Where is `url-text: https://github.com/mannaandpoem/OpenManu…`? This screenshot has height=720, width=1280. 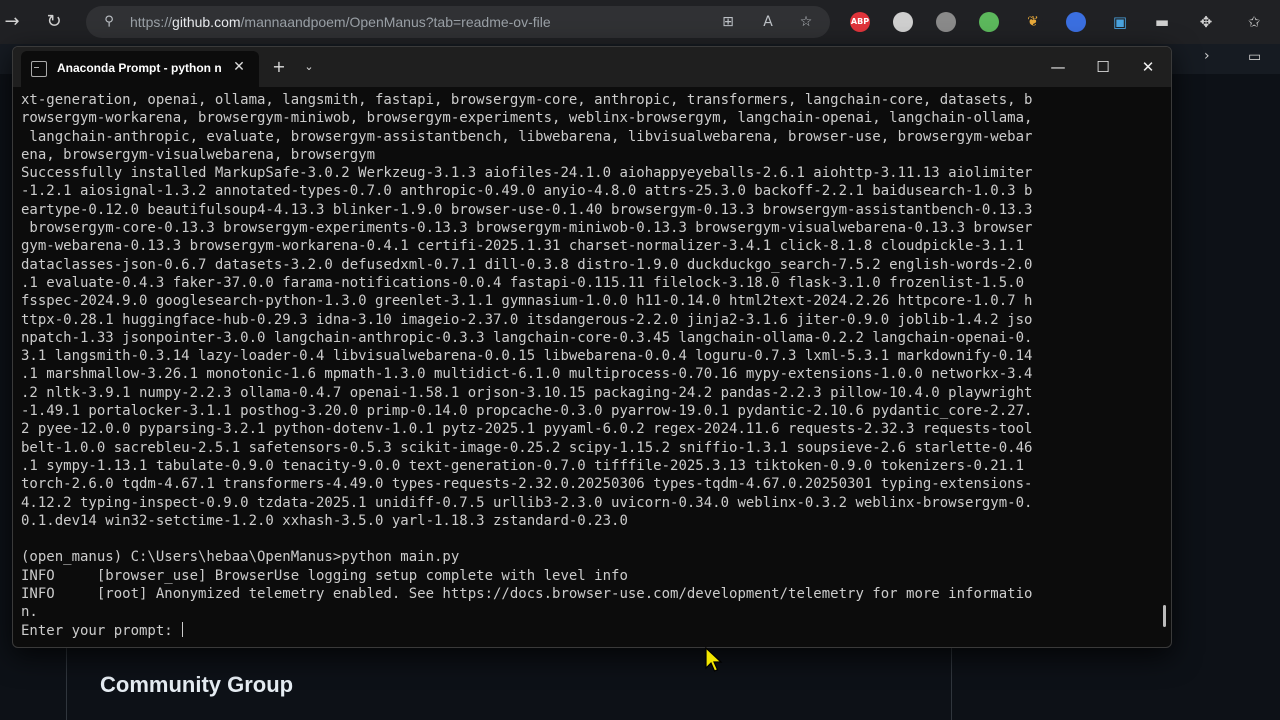 url-text: https://github.com/mannaandpoem/OpenManu… is located at coordinates (340, 22).